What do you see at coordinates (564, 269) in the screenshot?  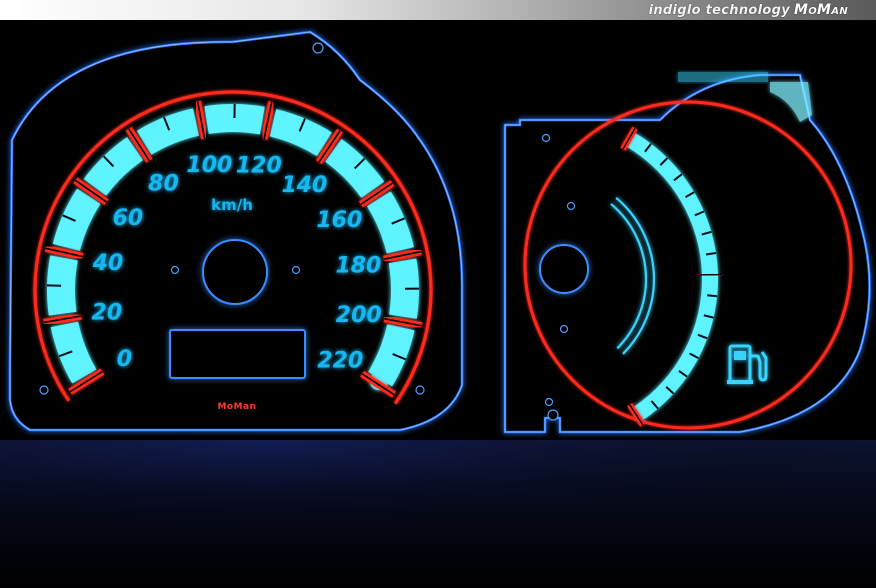 I see `fuel-needle-hub-hole` at bounding box center [564, 269].